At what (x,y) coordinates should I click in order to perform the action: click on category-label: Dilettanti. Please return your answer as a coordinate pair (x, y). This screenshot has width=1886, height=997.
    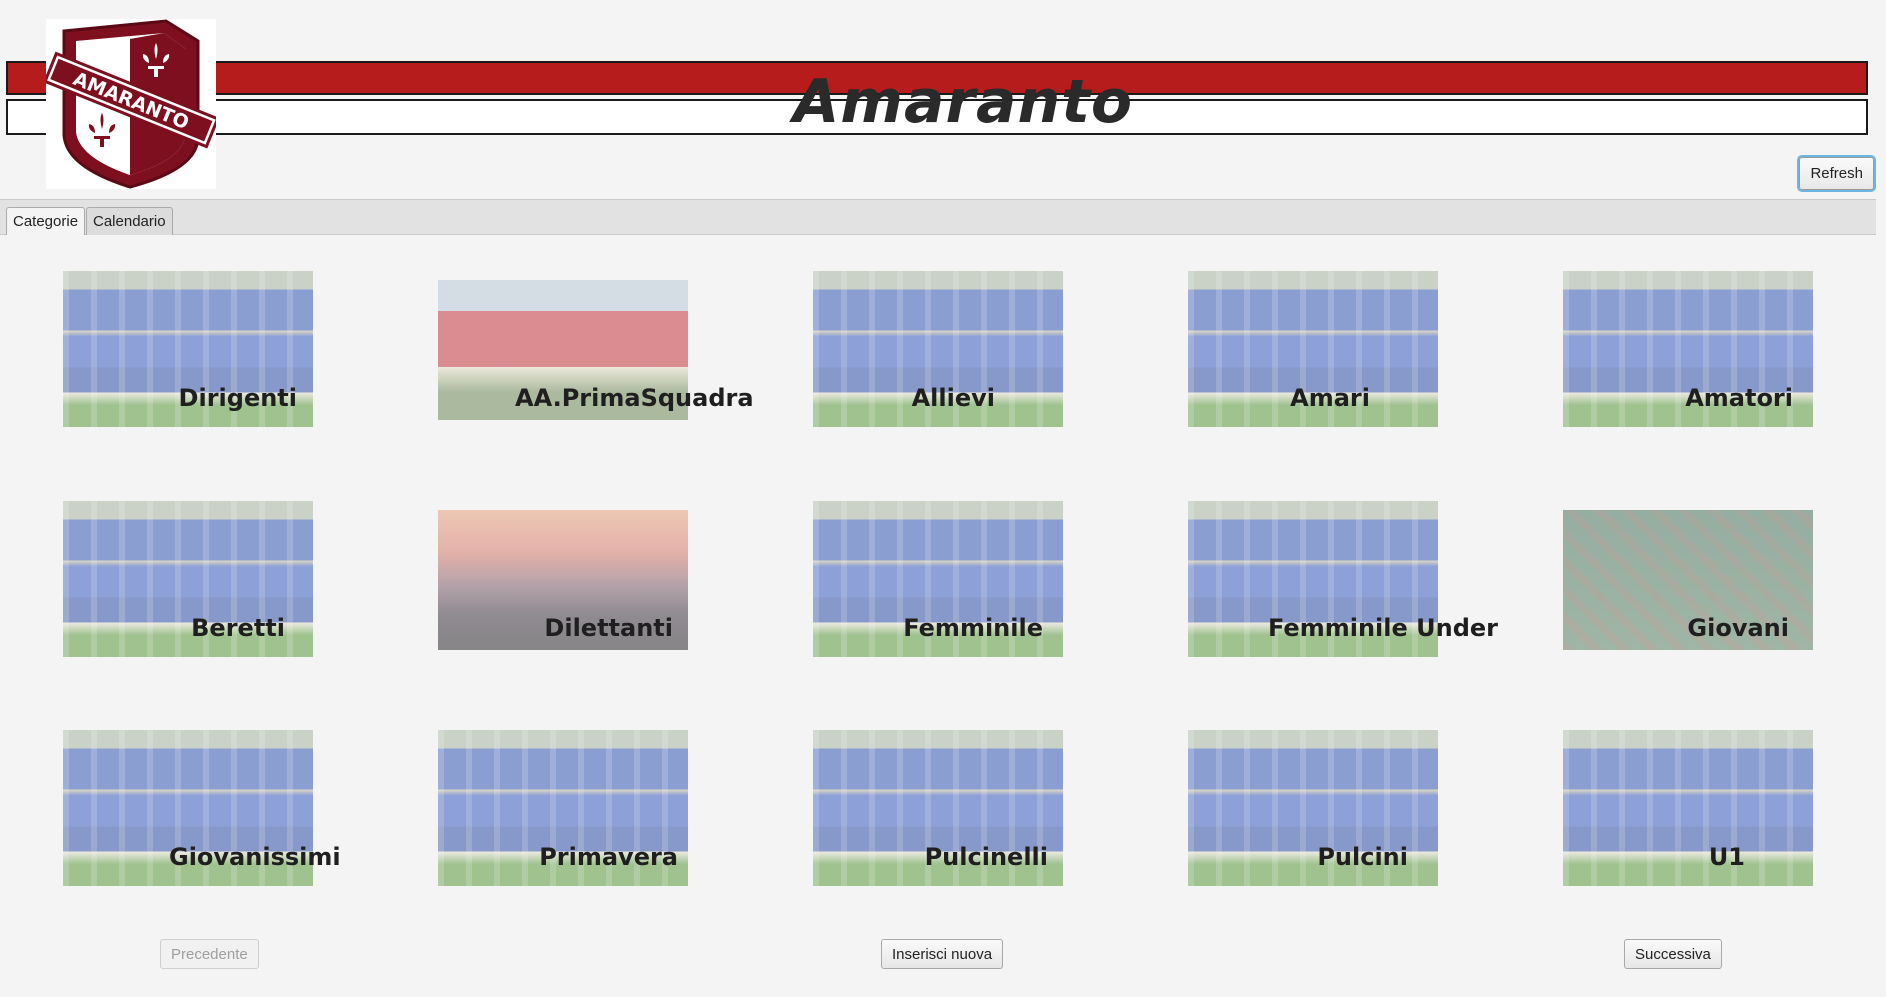
    Looking at the image, I should click on (608, 628).